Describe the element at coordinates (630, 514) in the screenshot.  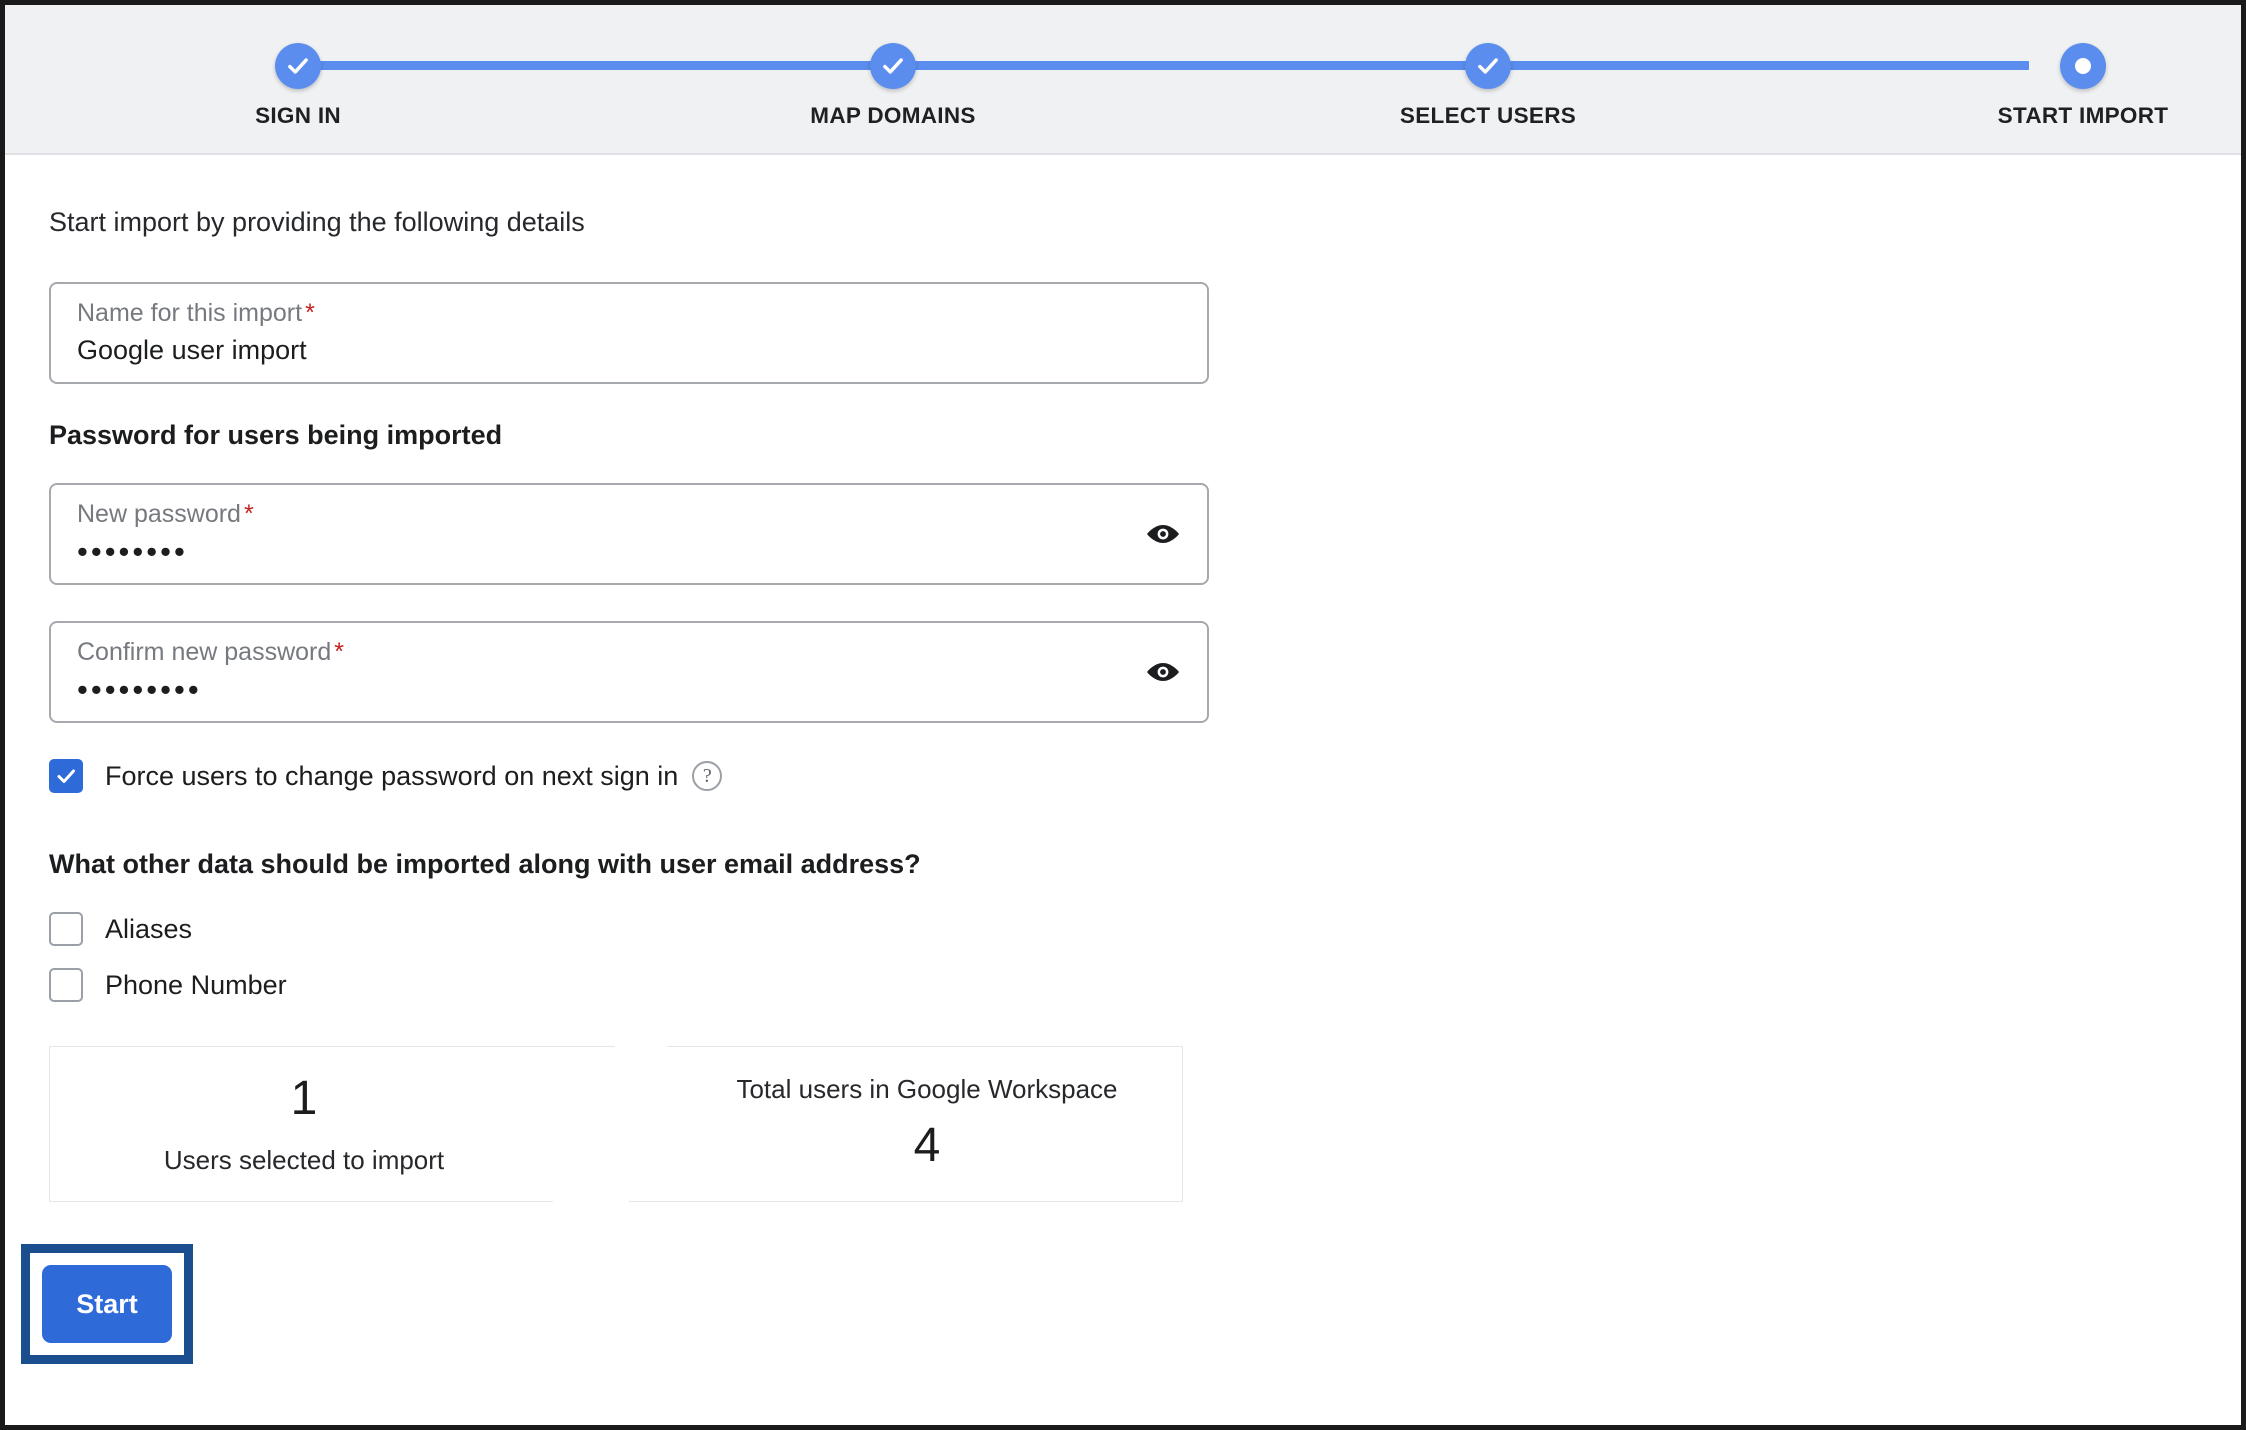
I see `new-password-label: New password *` at that location.